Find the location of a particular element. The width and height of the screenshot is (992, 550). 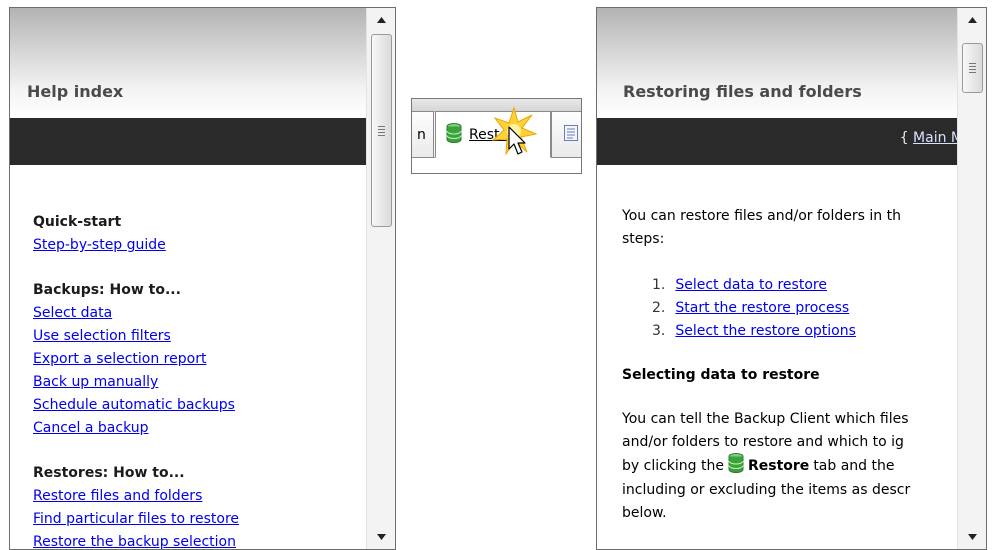

link-select-data: Select data is located at coordinates (72, 313).